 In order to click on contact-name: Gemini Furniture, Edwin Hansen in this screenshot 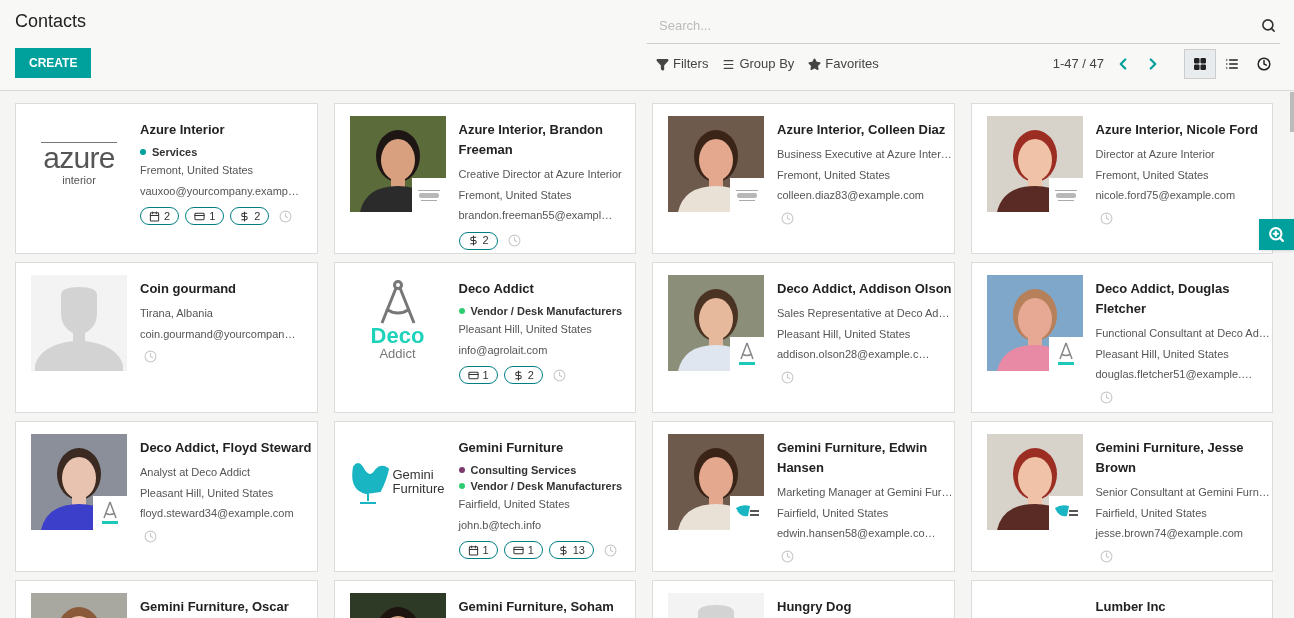, I will do `click(853, 458)`.